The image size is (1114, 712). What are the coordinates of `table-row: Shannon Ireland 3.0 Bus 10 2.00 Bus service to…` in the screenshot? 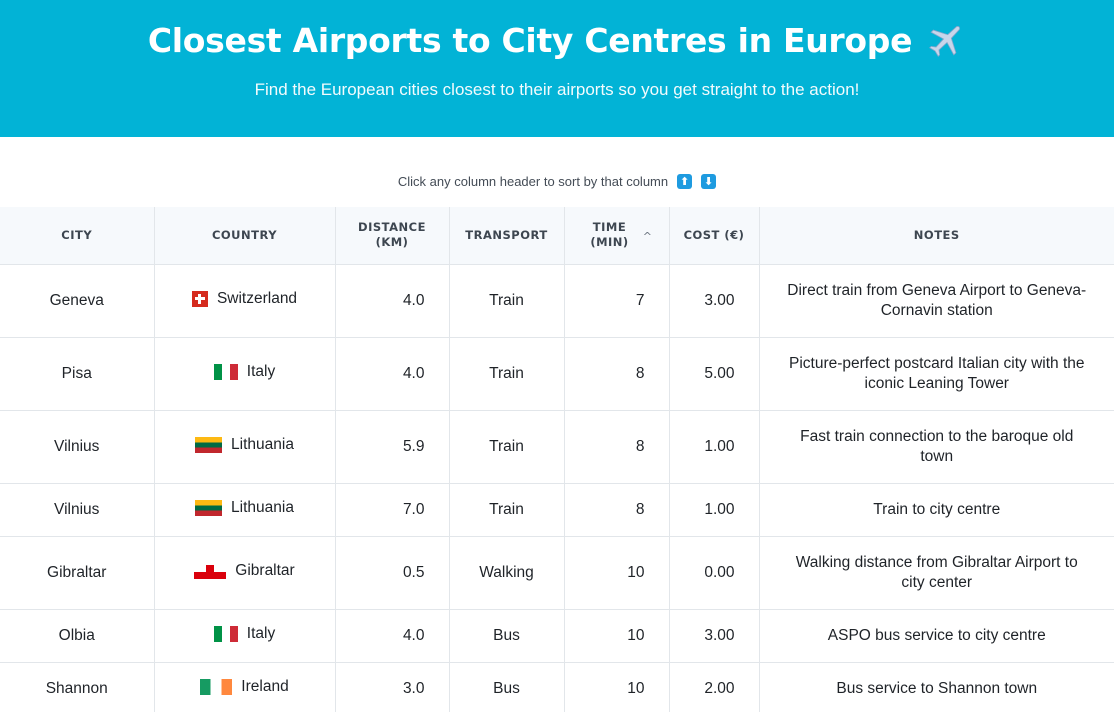 It's located at (557, 687).